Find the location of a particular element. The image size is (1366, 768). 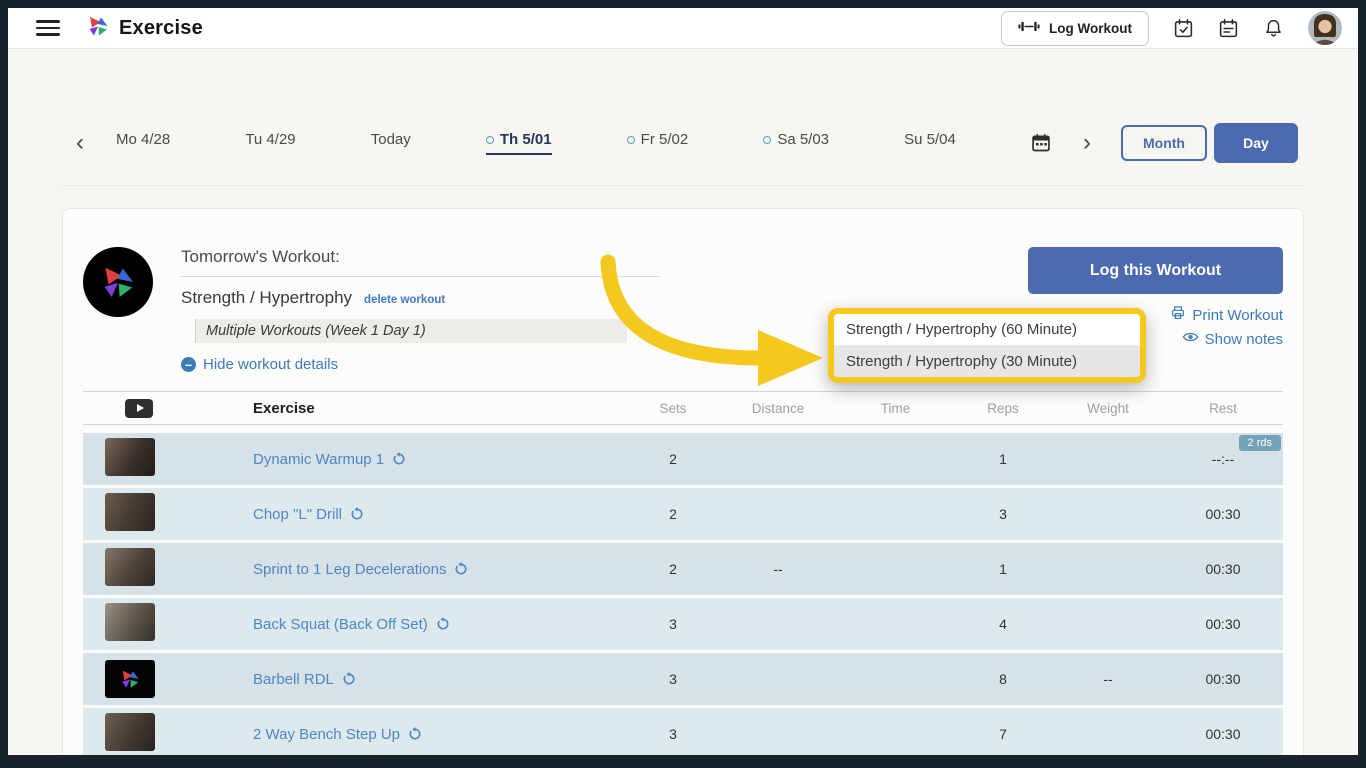

workout-name: Strength / Hypertrophy is located at coordinates (267, 297).